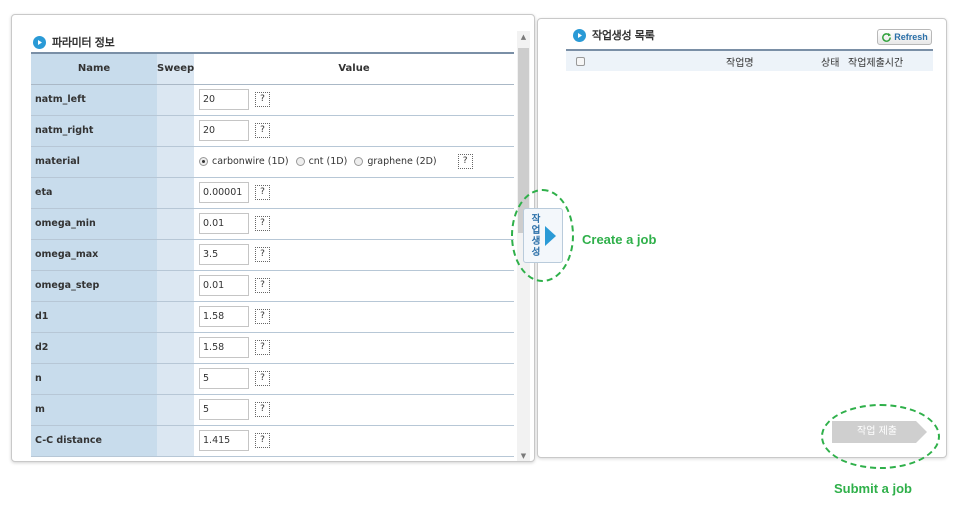 This screenshot has width=962, height=507. Describe the element at coordinates (94, 441) in the screenshot. I see `param-name: C-C distance` at that location.